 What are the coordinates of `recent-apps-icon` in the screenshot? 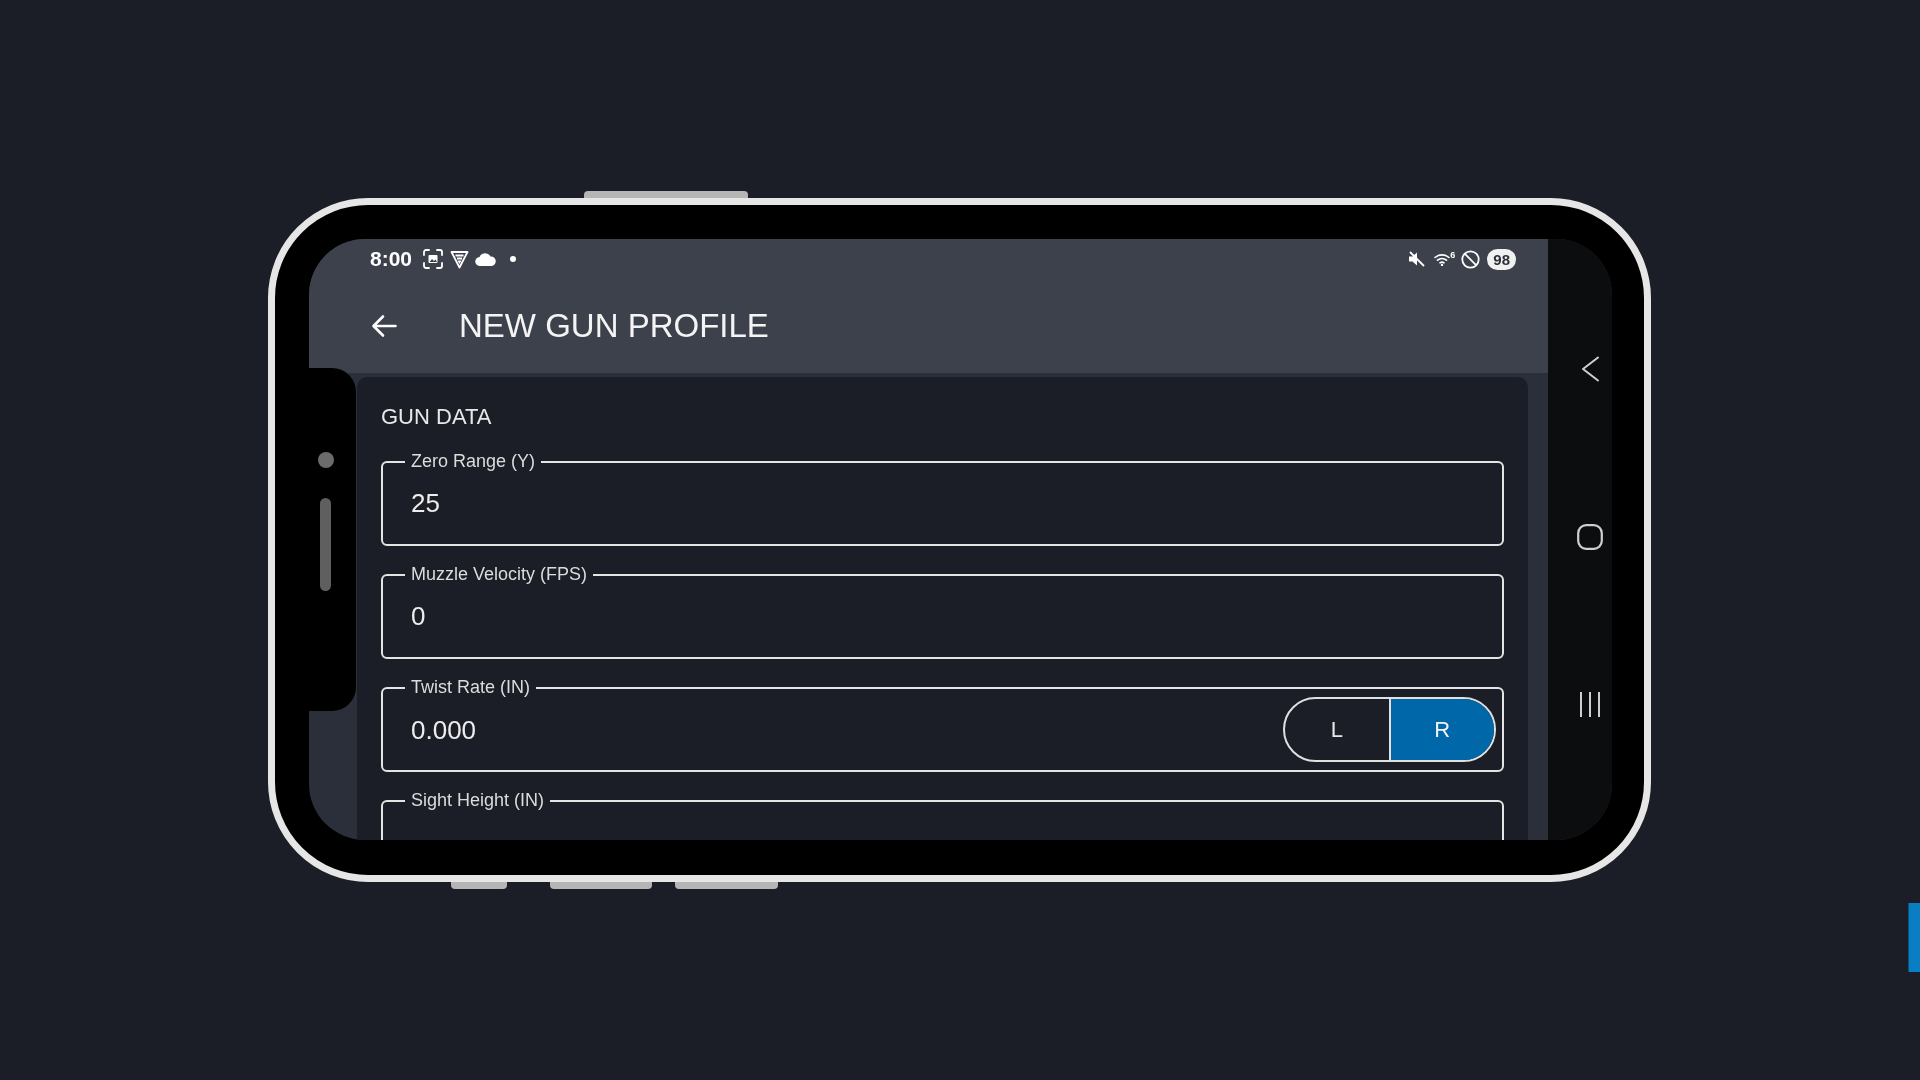 It's located at (1590, 704).